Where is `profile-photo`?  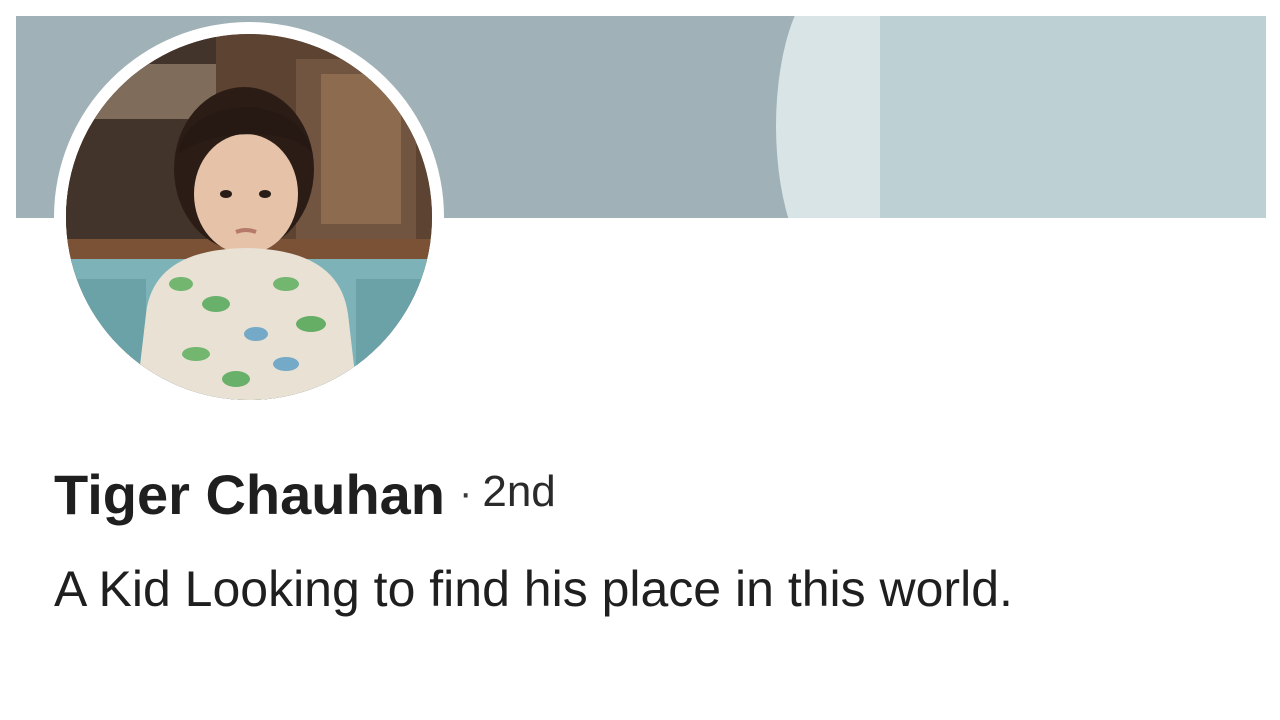
profile-photo is located at coordinates (249, 217).